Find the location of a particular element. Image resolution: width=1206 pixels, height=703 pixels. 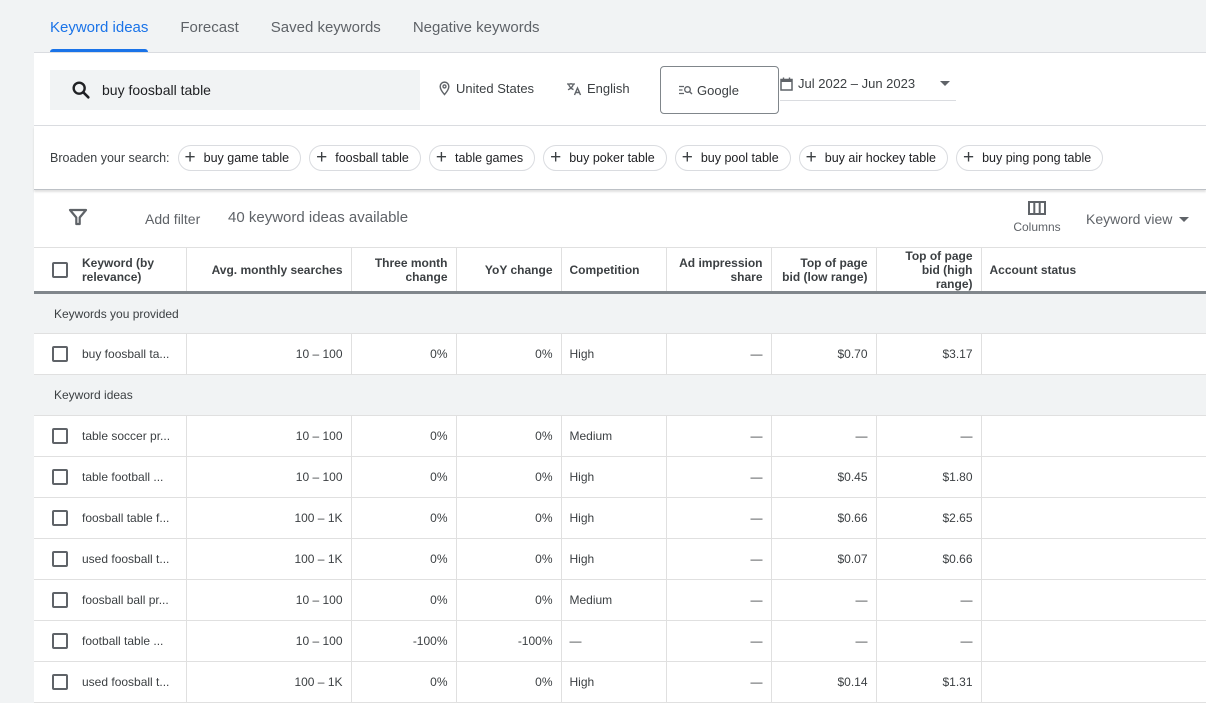

column-header-bid-high: Top of page bid (high range) is located at coordinates (929, 270).